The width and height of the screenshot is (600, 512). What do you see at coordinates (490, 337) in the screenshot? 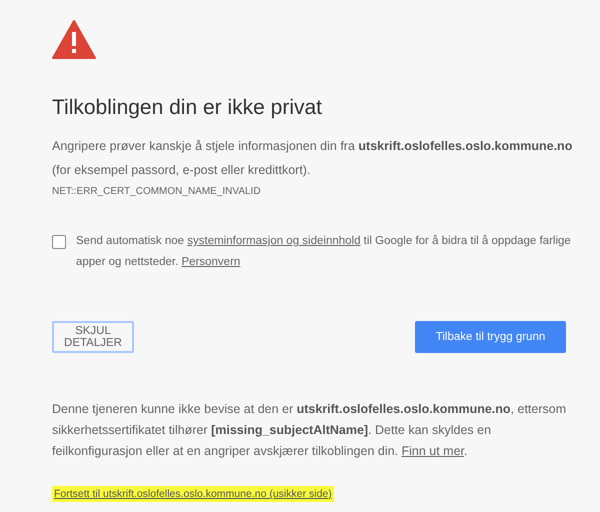
I see `back-button: Tilbake til trygg grunn` at bounding box center [490, 337].